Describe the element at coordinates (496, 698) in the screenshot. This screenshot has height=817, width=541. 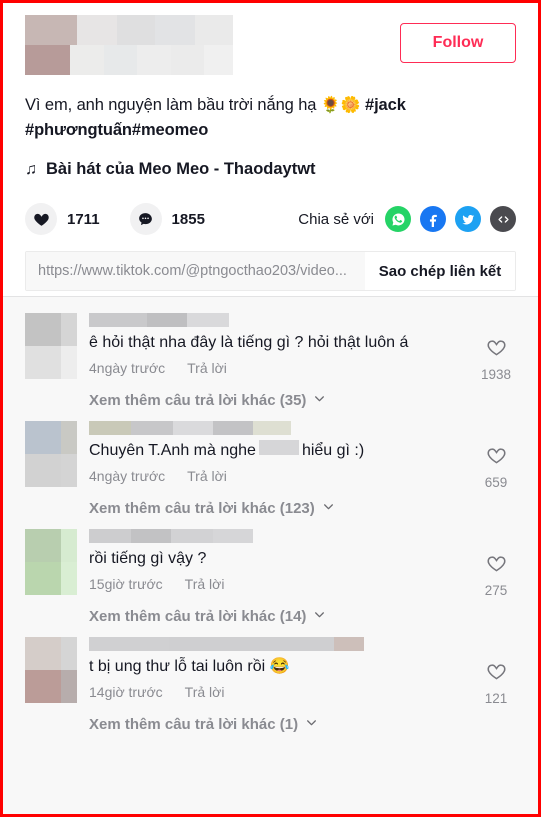
I see `comment-like-count: 121` at that location.